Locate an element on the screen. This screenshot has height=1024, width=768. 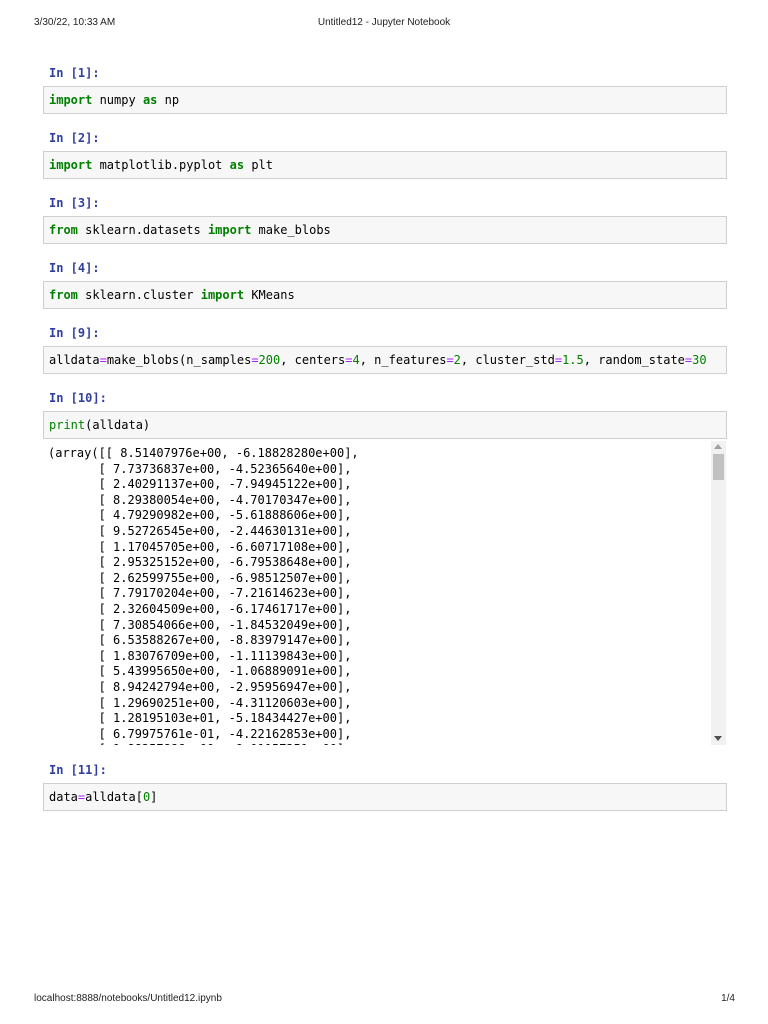
input-prompt: In [4]: is located at coordinates (74, 268).